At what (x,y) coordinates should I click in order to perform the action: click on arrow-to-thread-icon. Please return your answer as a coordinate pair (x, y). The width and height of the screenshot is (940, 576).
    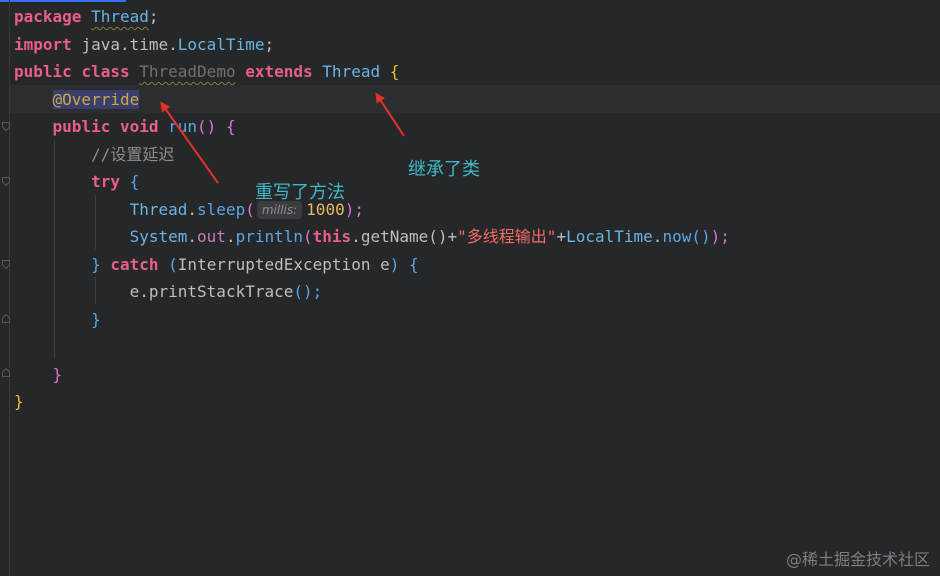
    Looking at the image, I should click on (390, 114).